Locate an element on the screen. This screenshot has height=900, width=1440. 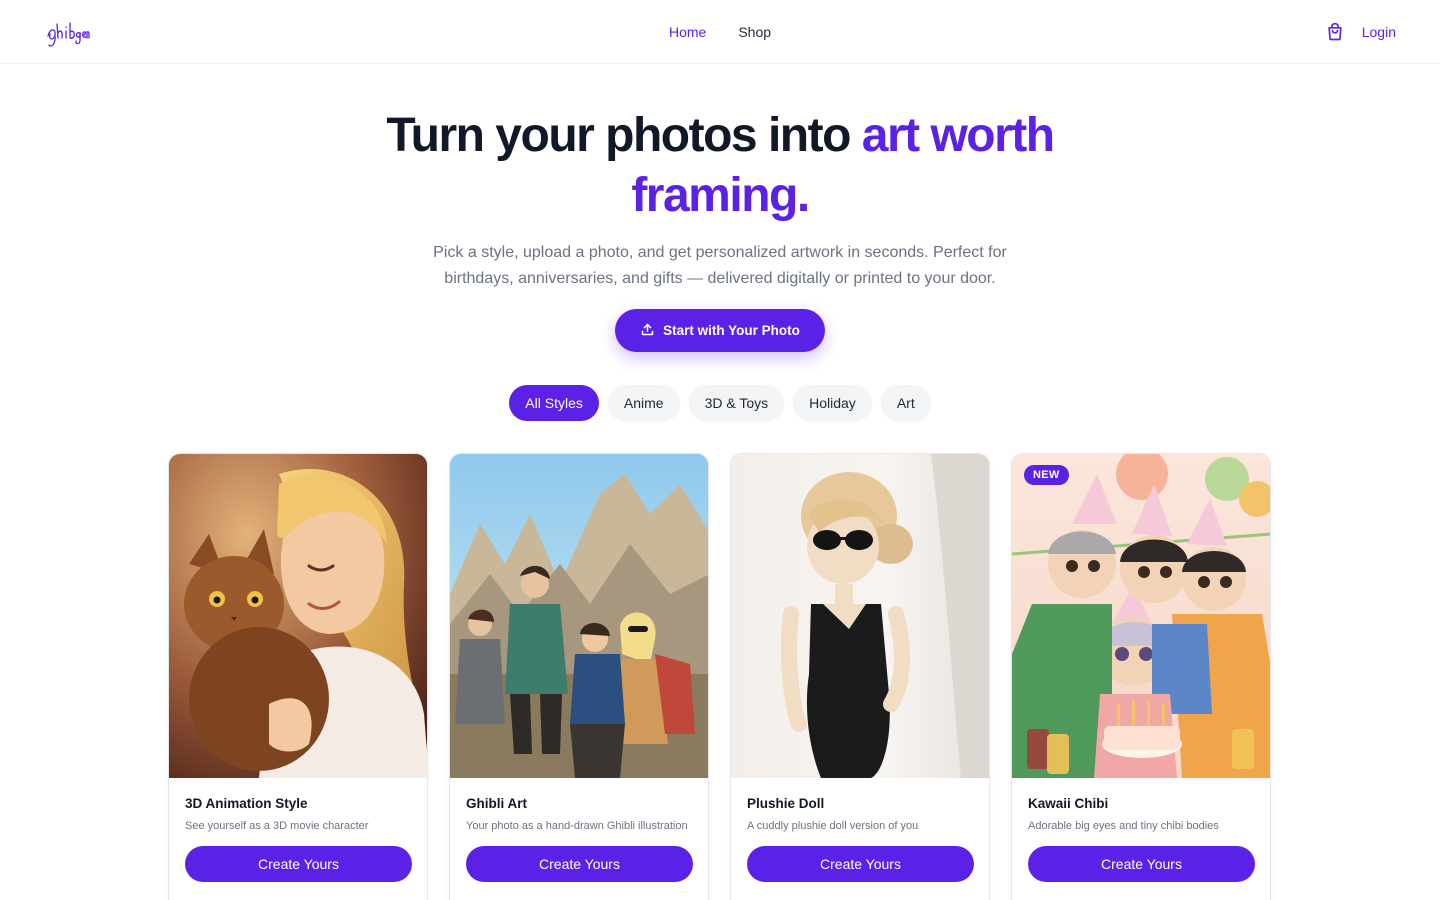
filter-chip-all-styles: All Styles is located at coordinates (554, 403).